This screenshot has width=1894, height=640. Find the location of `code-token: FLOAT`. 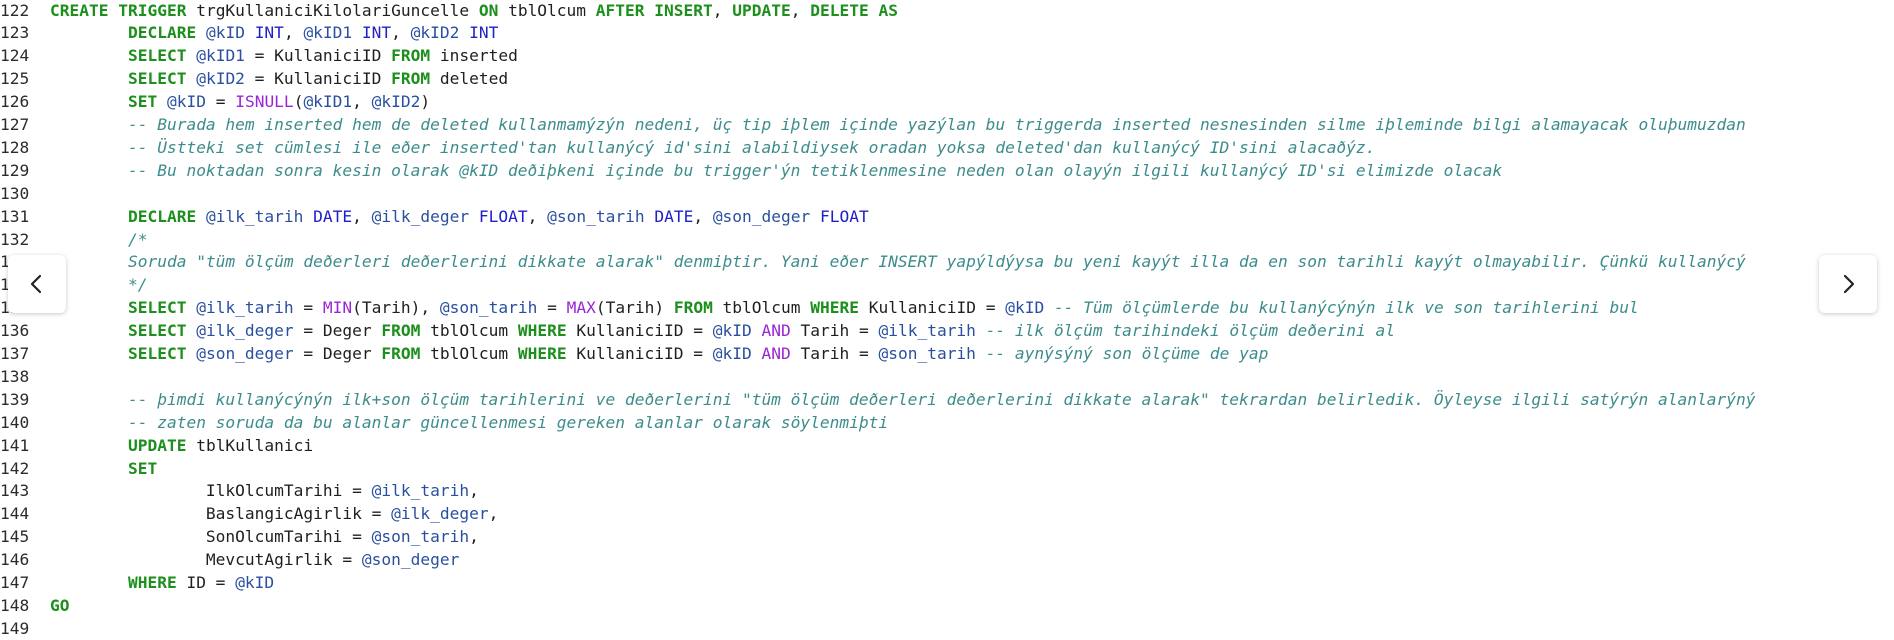

code-token: FLOAT is located at coordinates (844, 216).